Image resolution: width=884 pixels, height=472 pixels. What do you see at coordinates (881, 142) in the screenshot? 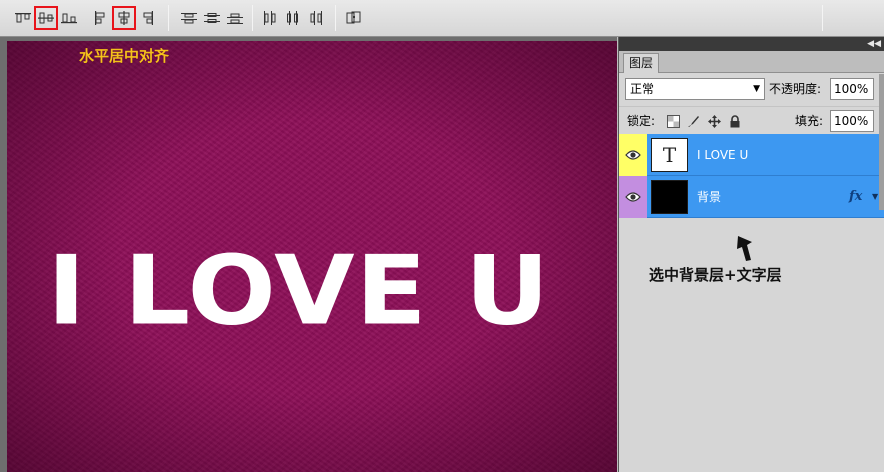
I see `panel-scrollbar` at bounding box center [881, 142].